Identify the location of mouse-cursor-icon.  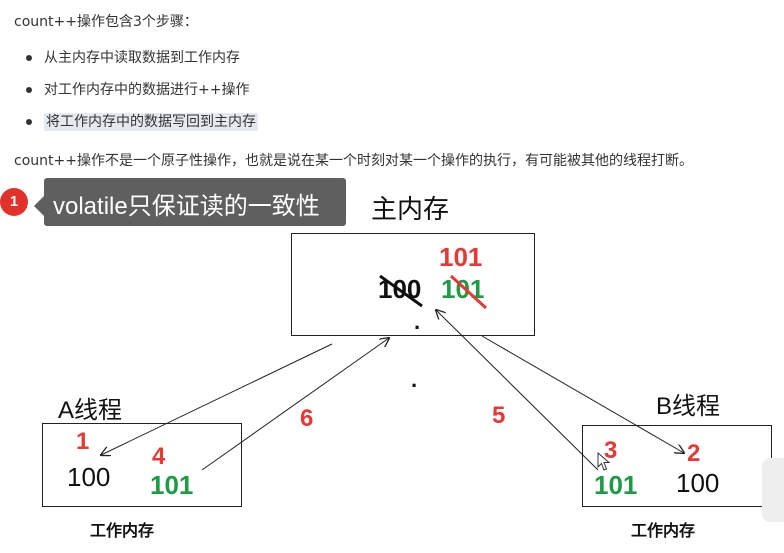
(604, 461).